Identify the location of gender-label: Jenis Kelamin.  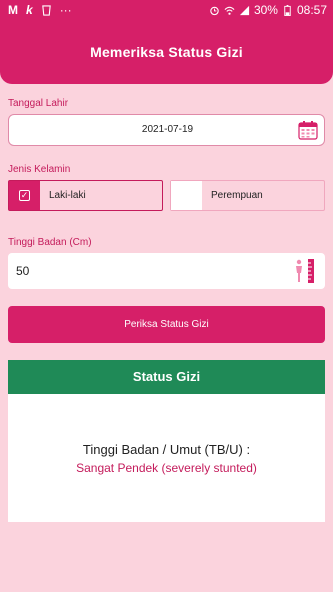
(39, 169).